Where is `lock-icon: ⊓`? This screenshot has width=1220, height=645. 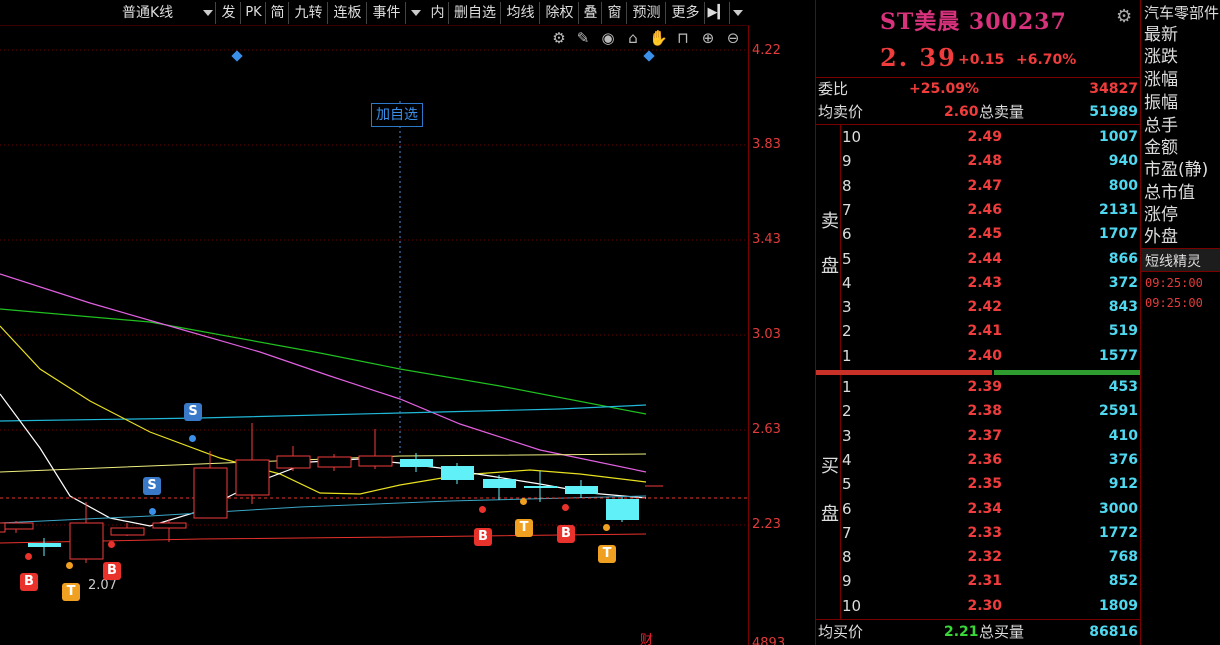
lock-icon: ⊓ is located at coordinates (683, 38).